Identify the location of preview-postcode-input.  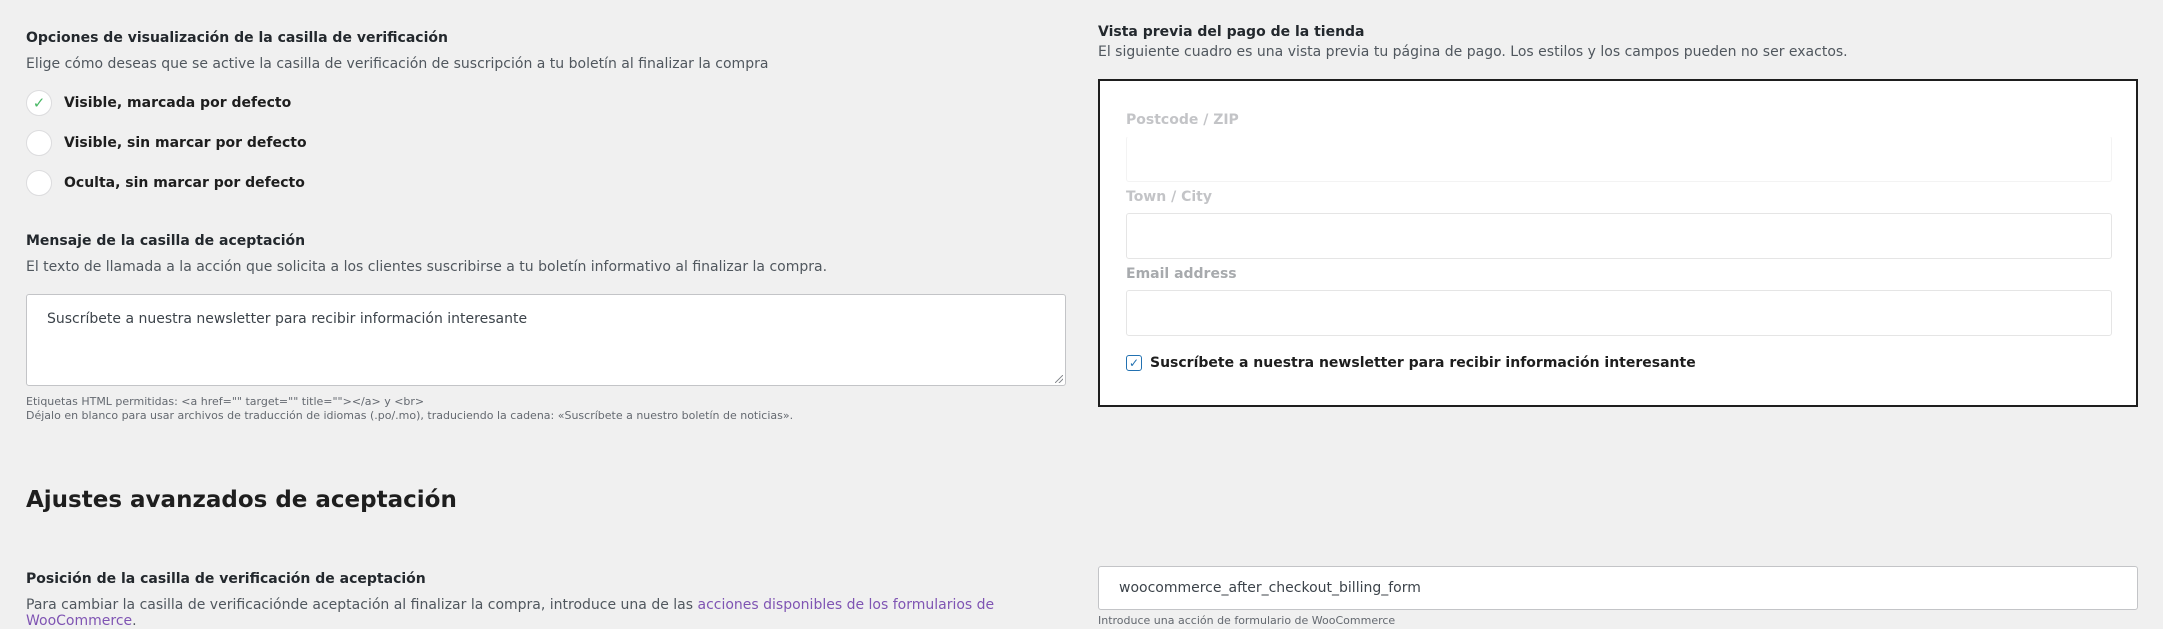
(1619, 159).